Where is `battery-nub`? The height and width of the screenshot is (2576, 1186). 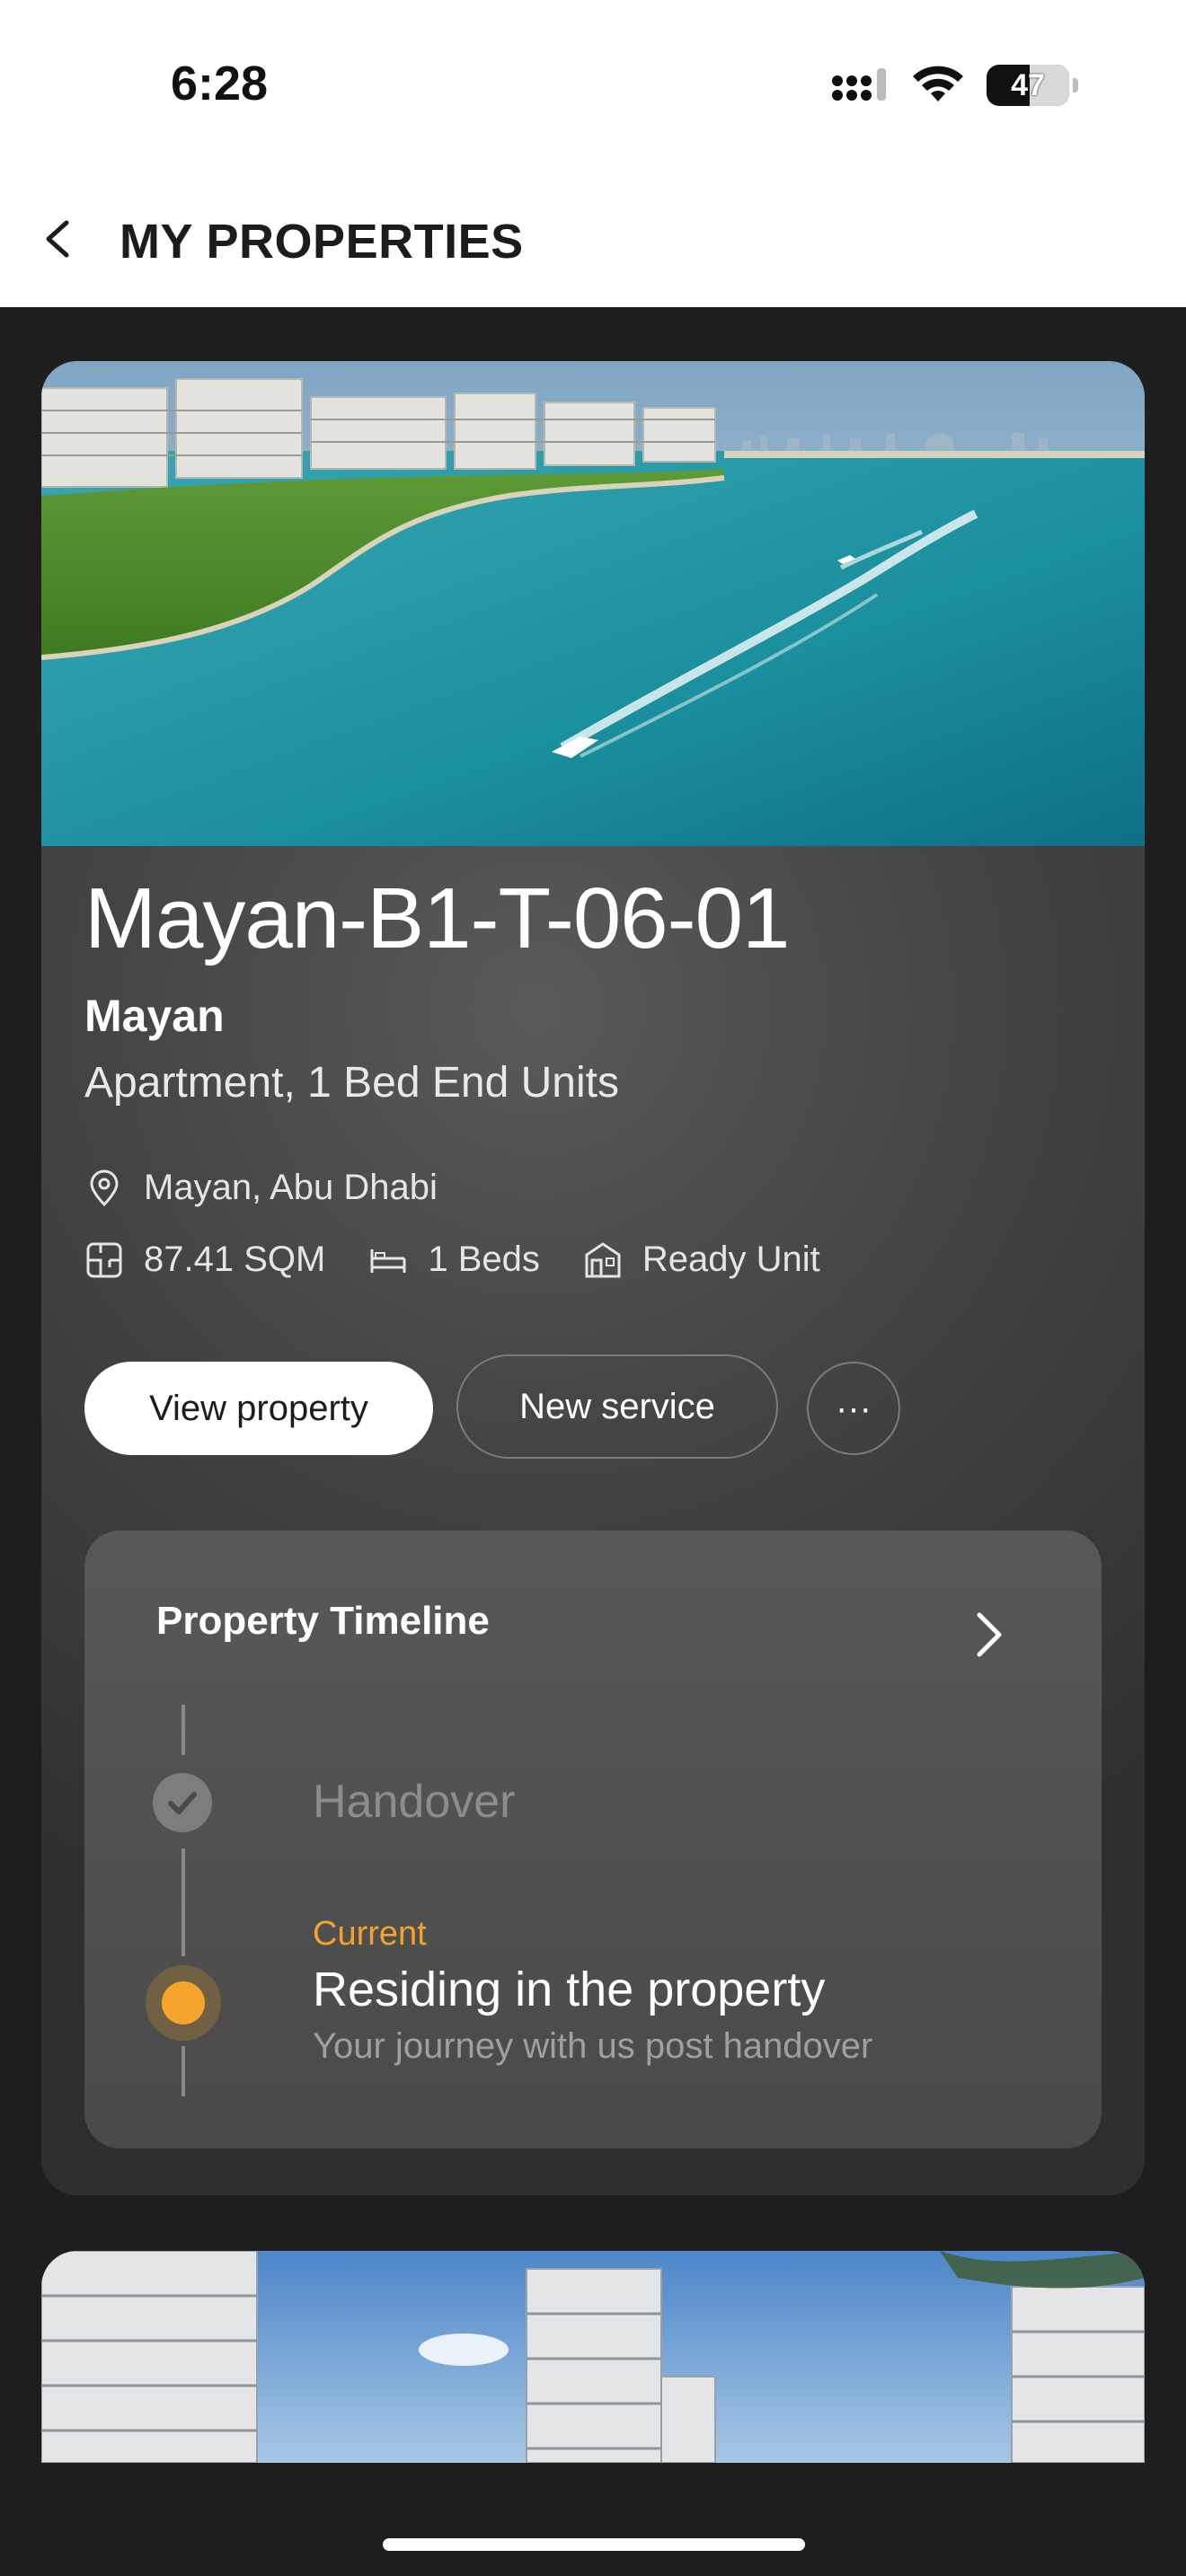 battery-nub is located at coordinates (1075, 85).